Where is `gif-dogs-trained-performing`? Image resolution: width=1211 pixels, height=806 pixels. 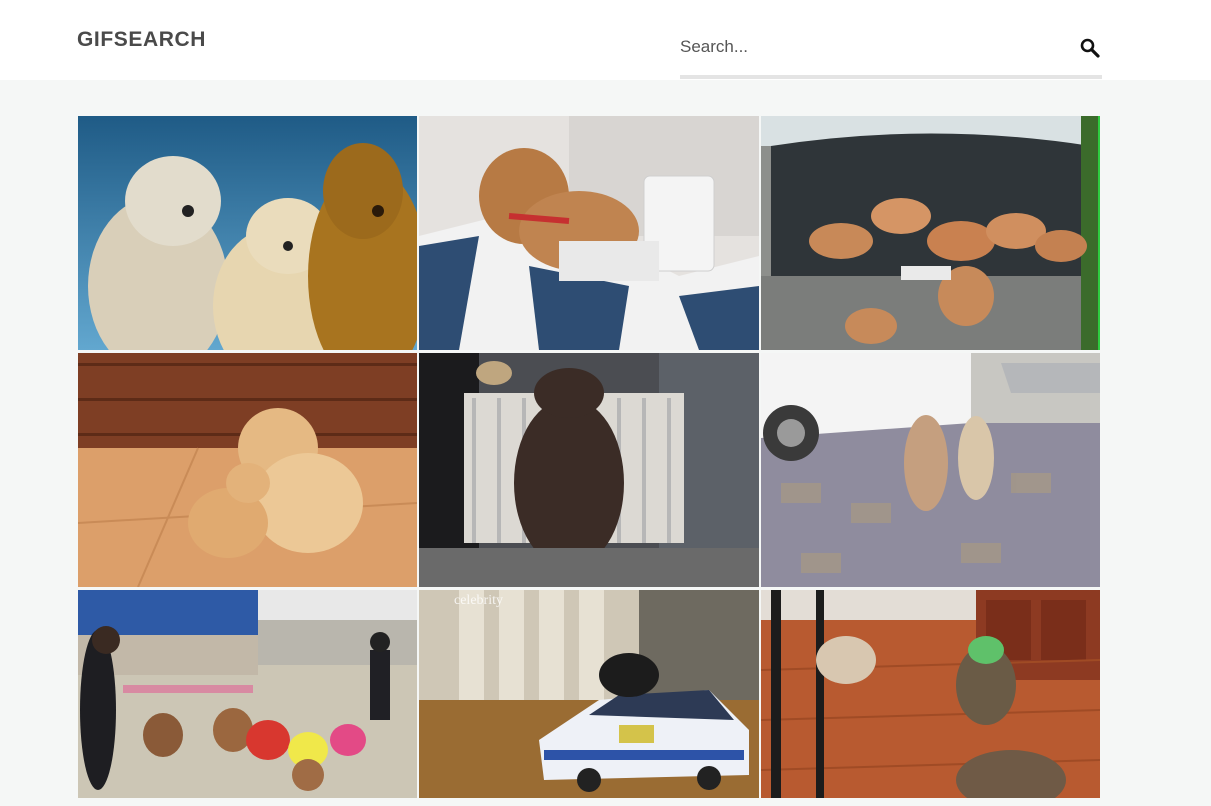
gif-dogs-trained-performing is located at coordinates (247, 694).